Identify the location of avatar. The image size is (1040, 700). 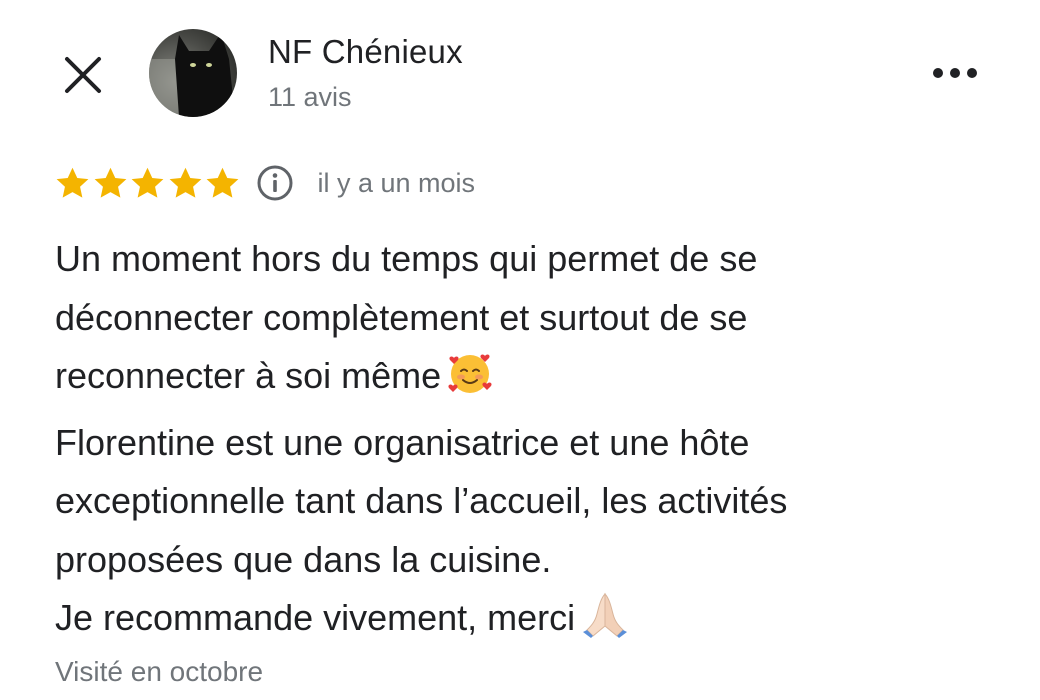
(193, 73).